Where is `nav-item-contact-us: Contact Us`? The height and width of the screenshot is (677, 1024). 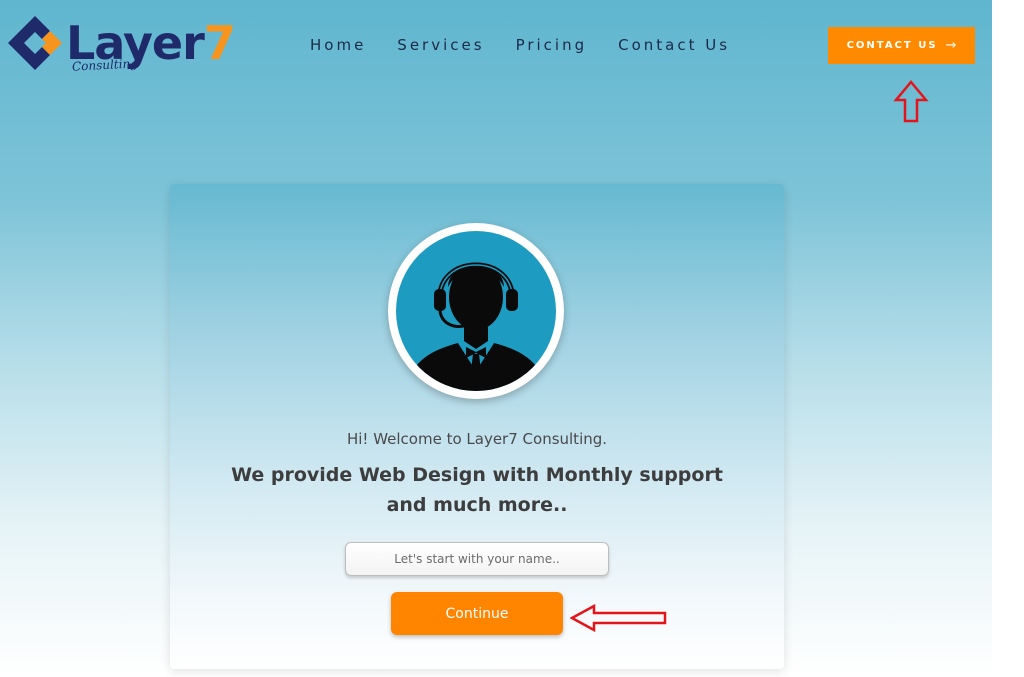 nav-item-contact-us: Contact Us is located at coordinates (674, 45).